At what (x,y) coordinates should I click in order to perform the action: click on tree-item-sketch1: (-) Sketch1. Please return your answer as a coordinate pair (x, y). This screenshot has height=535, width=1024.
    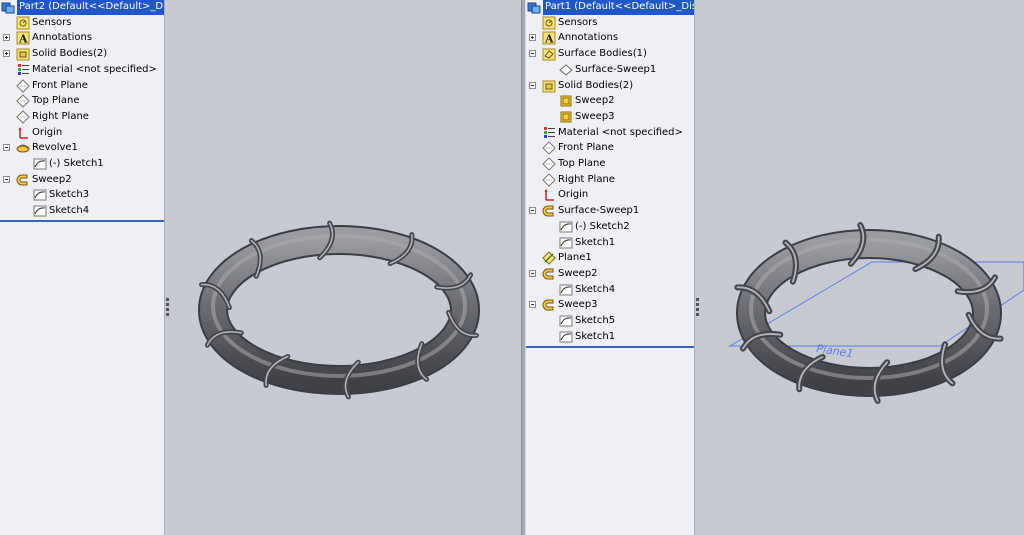
    Looking at the image, I should click on (82, 164).